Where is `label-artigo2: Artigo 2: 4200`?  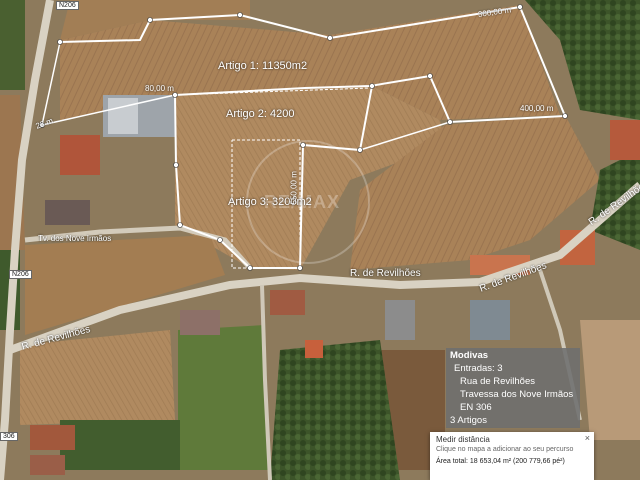 label-artigo2: Artigo 2: 4200 is located at coordinates (260, 114).